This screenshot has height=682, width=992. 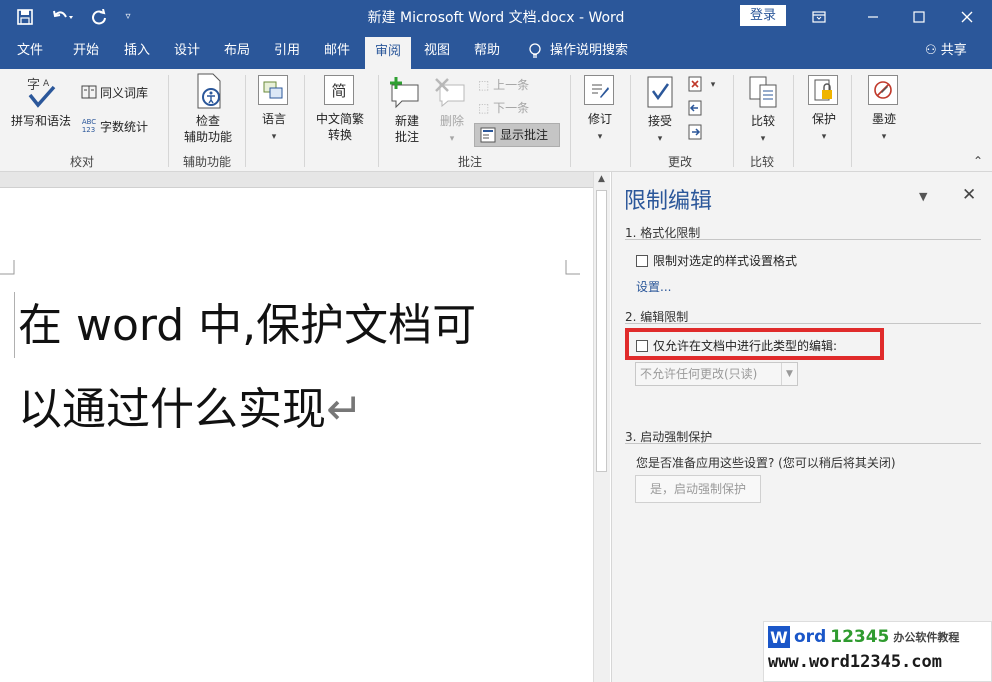 What do you see at coordinates (824, 119) in the screenshot?
I see `protect-button: 保护` at bounding box center [824, 119].